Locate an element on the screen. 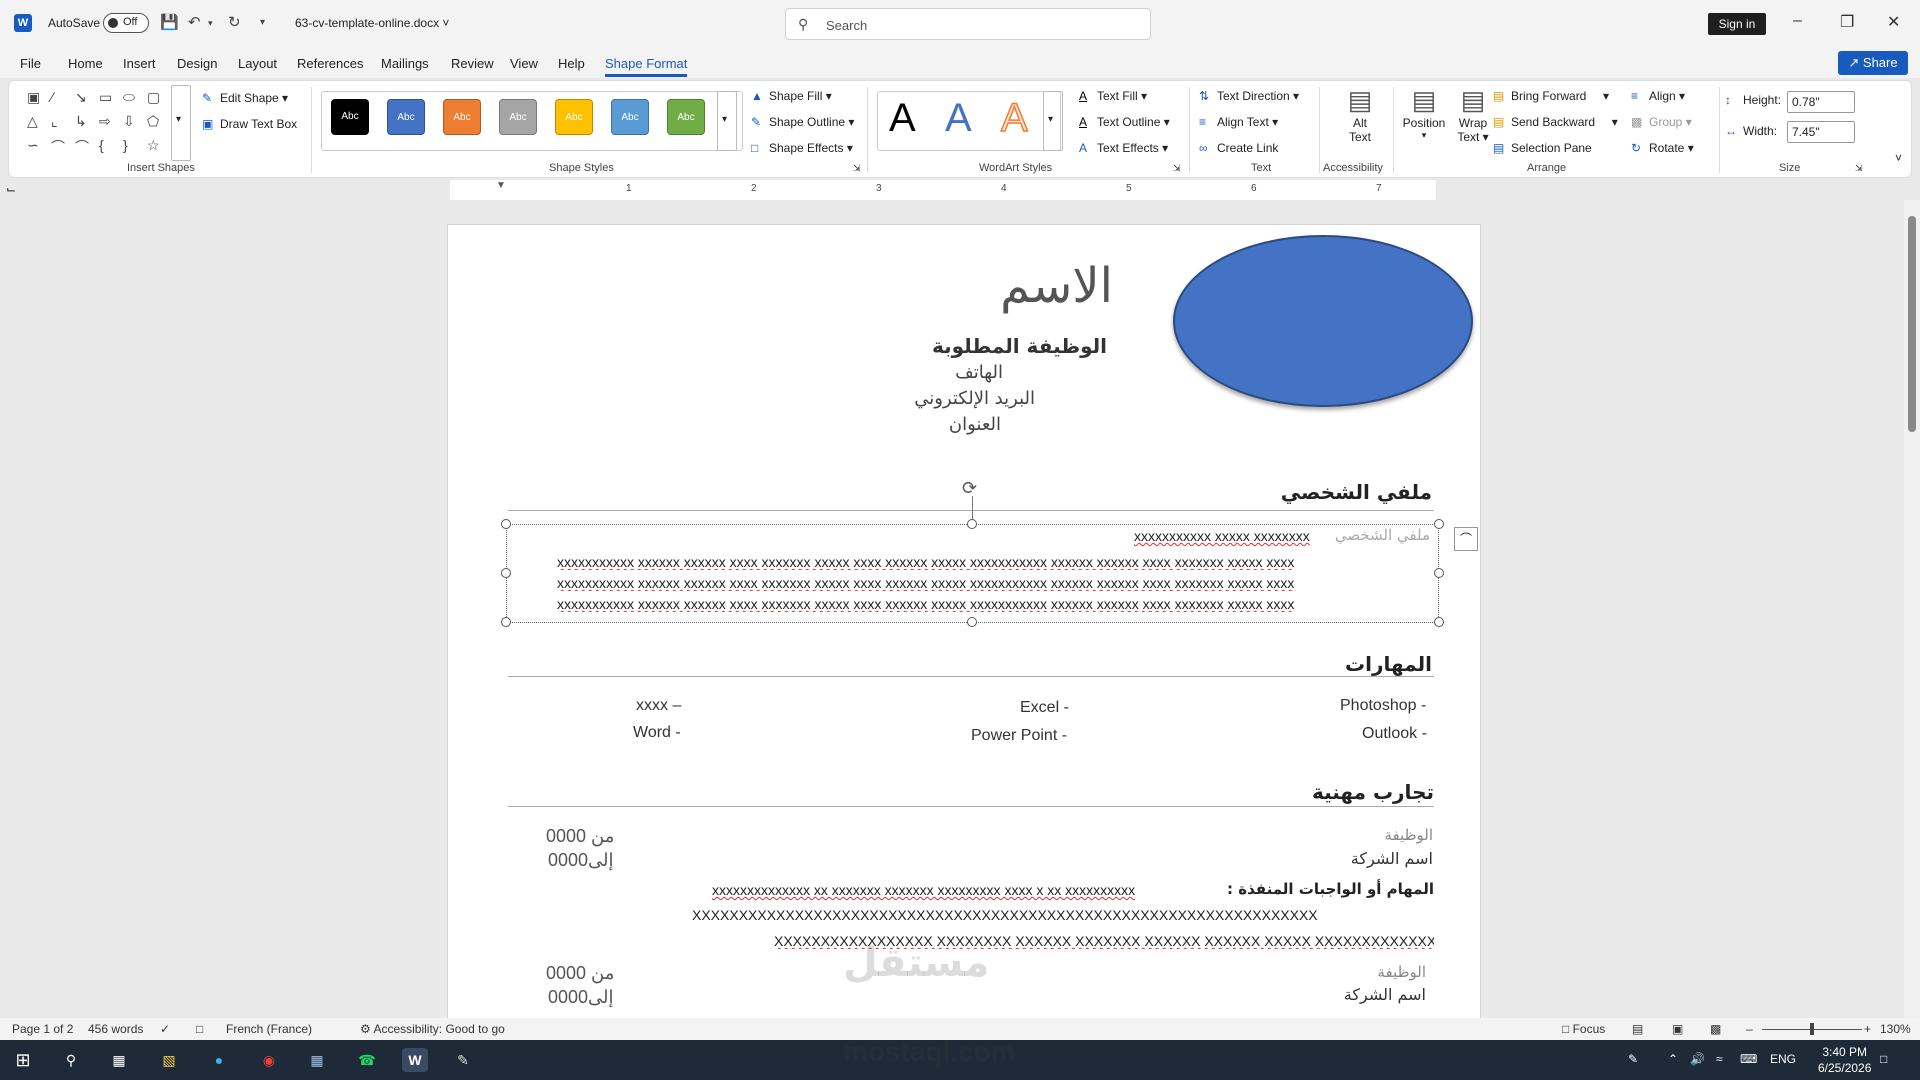 The height and width of the screenshot is (1080, 1920). proofing-icon: ✓ is located at coordinates (165, 1029).